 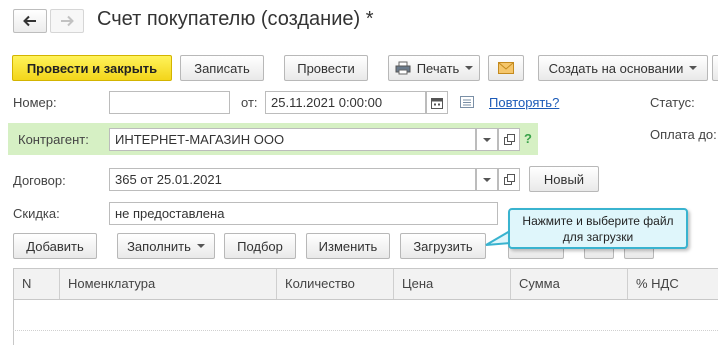 What do you see at coordinates (326, 68) in the screenshot?
I see `post-button: Провести` at bounding box center [326, 68].